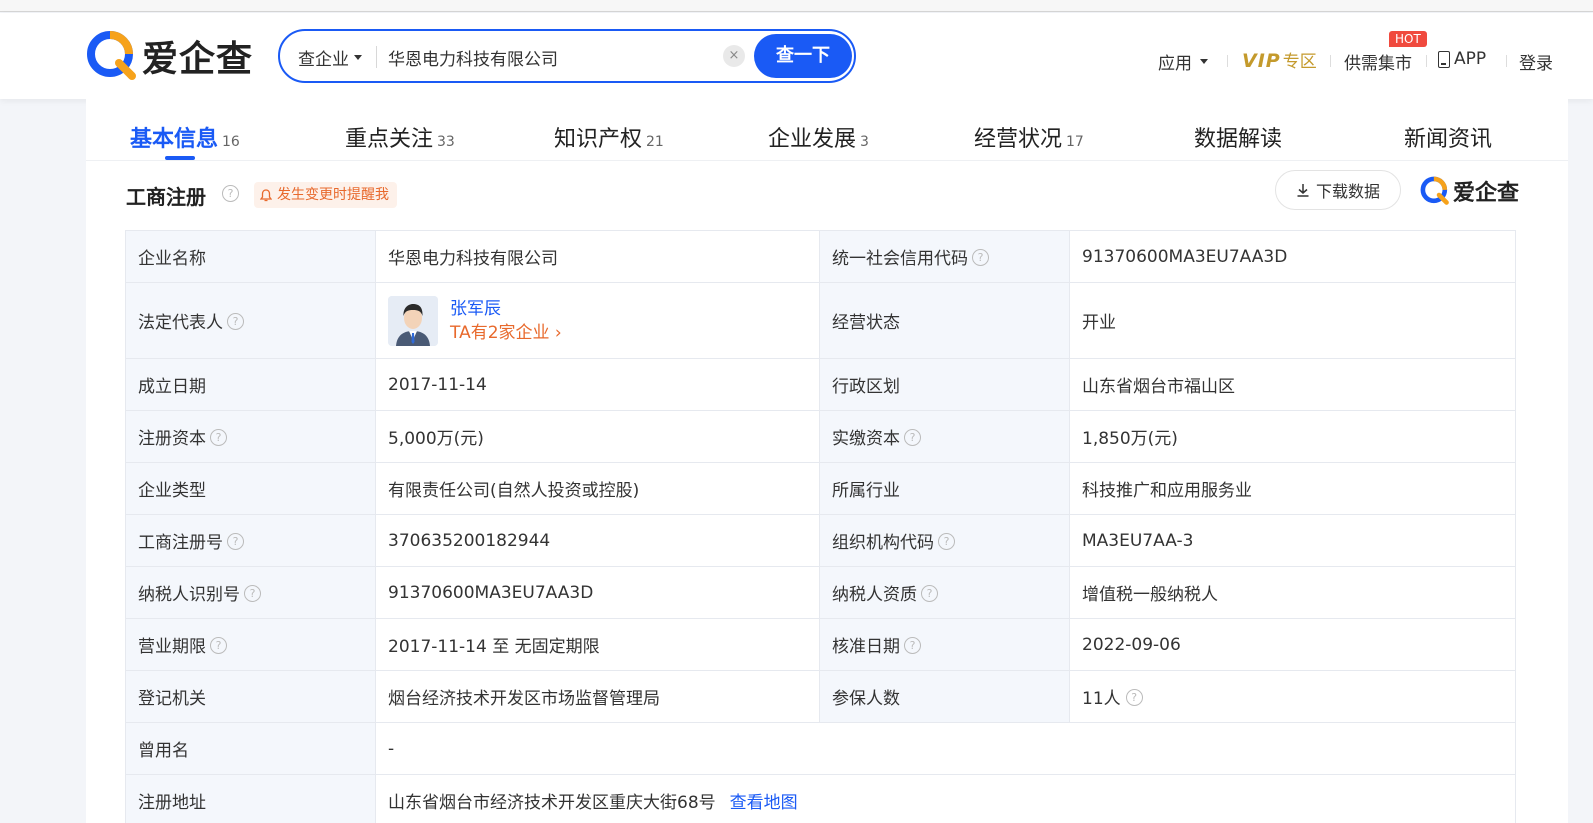  Describe the element at coordinates (185, 137) in the screenshot. I see `tab-basic-info: 基本信息 16` at that location.